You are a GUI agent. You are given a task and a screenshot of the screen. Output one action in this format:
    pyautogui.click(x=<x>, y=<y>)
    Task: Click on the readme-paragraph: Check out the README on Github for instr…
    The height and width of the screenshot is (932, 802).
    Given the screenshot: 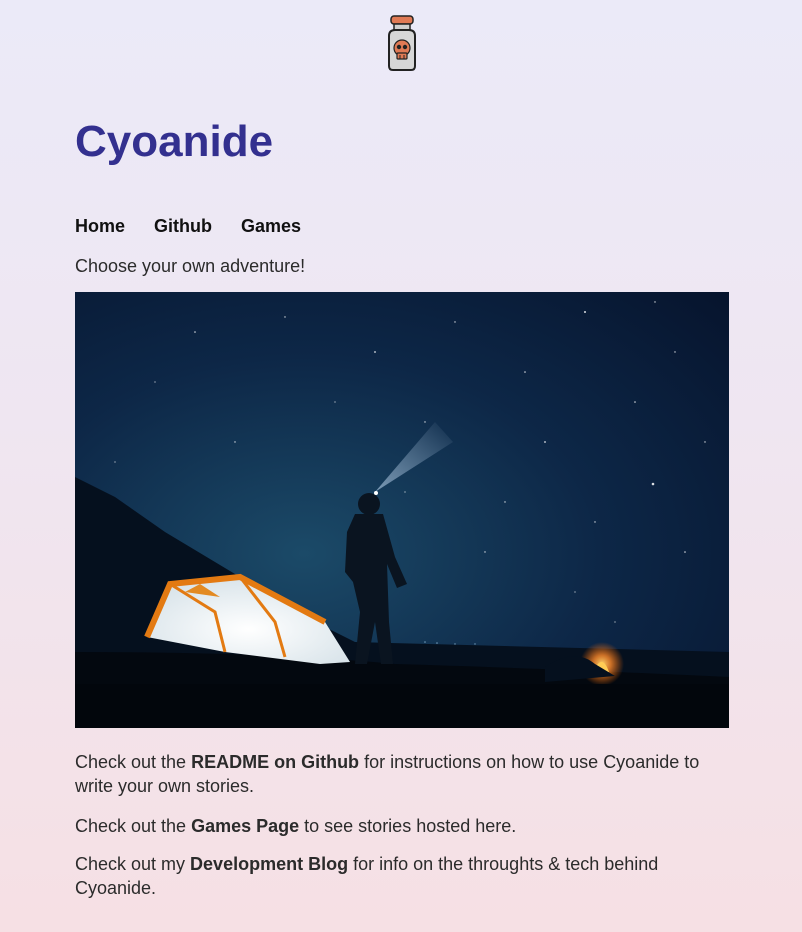 What is the action you would take?
    pyautogui.click(x=395, y=774)
    